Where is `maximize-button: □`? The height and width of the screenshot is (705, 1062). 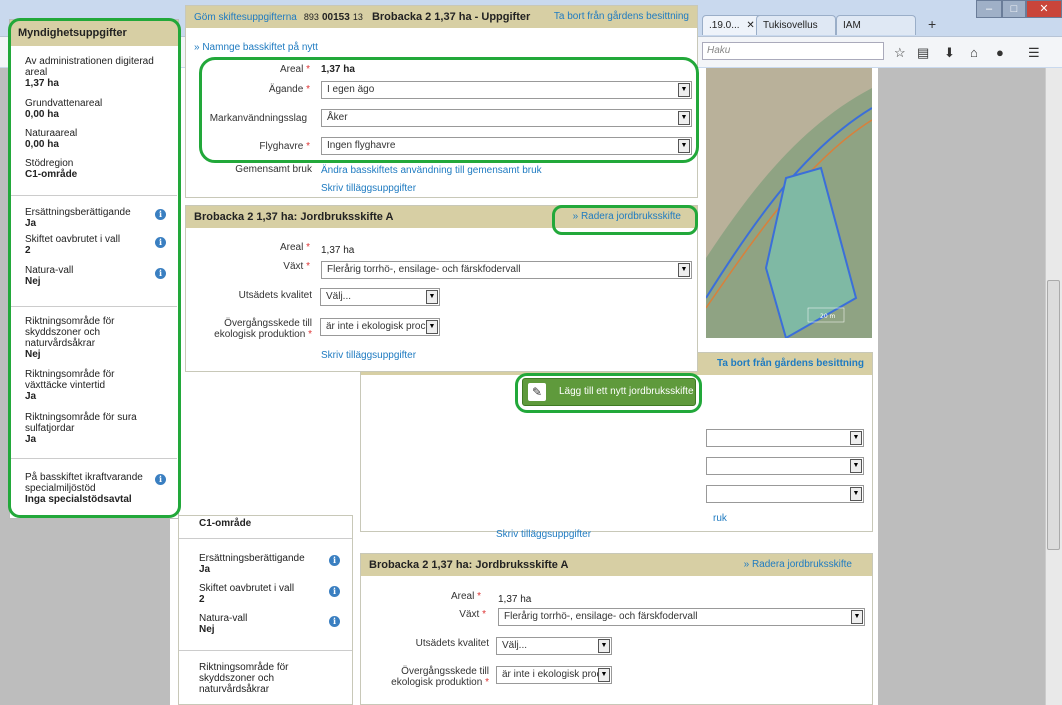 maximize-button: □ is located at coordinates (1014, 9).